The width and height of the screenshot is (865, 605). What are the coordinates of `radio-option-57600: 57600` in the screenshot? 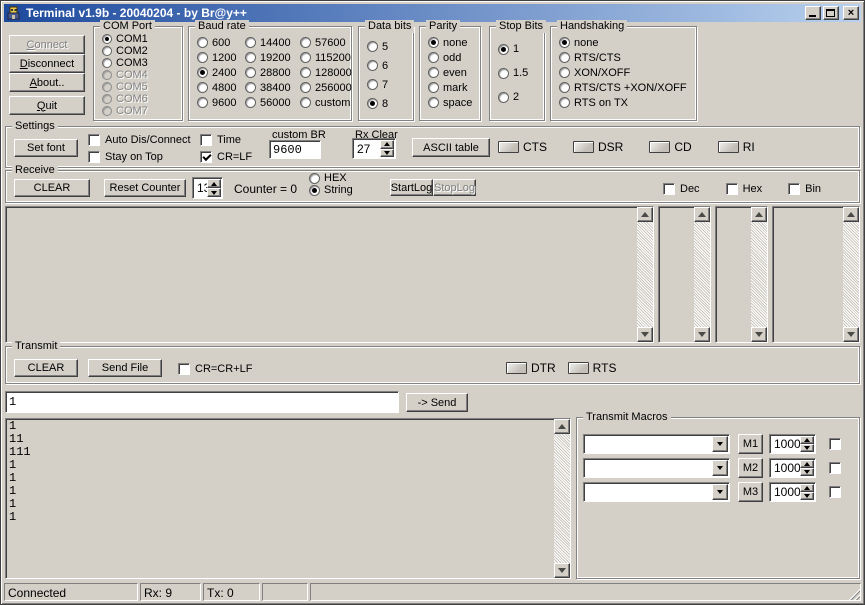 It's located at (325, 42).